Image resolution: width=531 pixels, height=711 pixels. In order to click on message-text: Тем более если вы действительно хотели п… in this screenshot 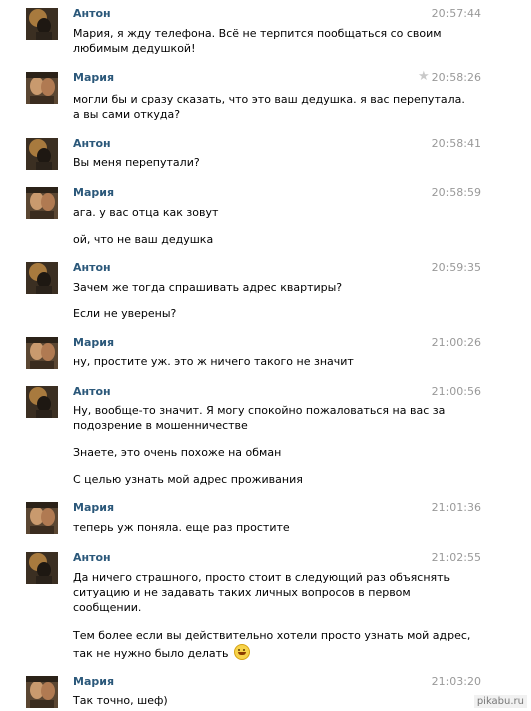, I will do `click(272, 635)`.